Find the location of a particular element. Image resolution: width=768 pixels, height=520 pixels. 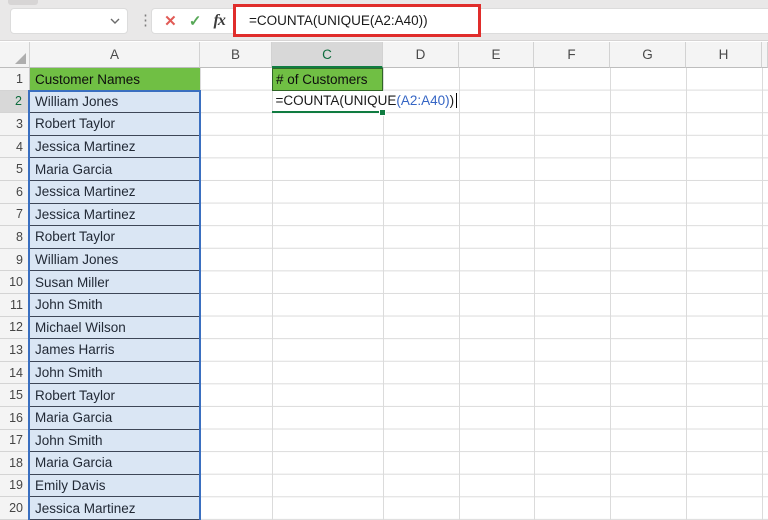

cell-a17: John Smith is located at coordinates (115, 441).